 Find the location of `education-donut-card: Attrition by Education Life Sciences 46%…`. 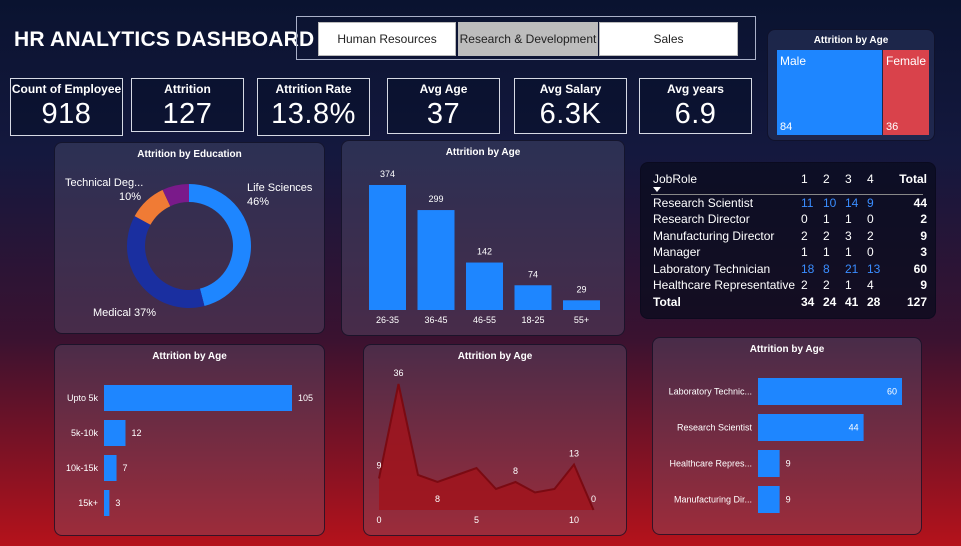

education-donut-card: Attrition by Education Life Sciences 46%… is located at coordinates (189, 238).